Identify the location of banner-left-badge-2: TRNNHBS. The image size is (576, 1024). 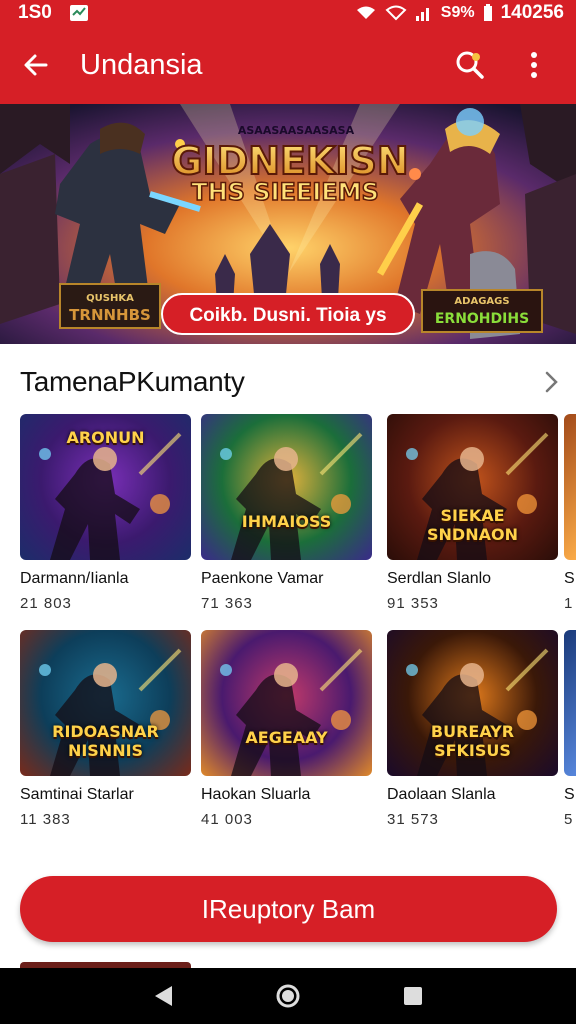
(110, 315).